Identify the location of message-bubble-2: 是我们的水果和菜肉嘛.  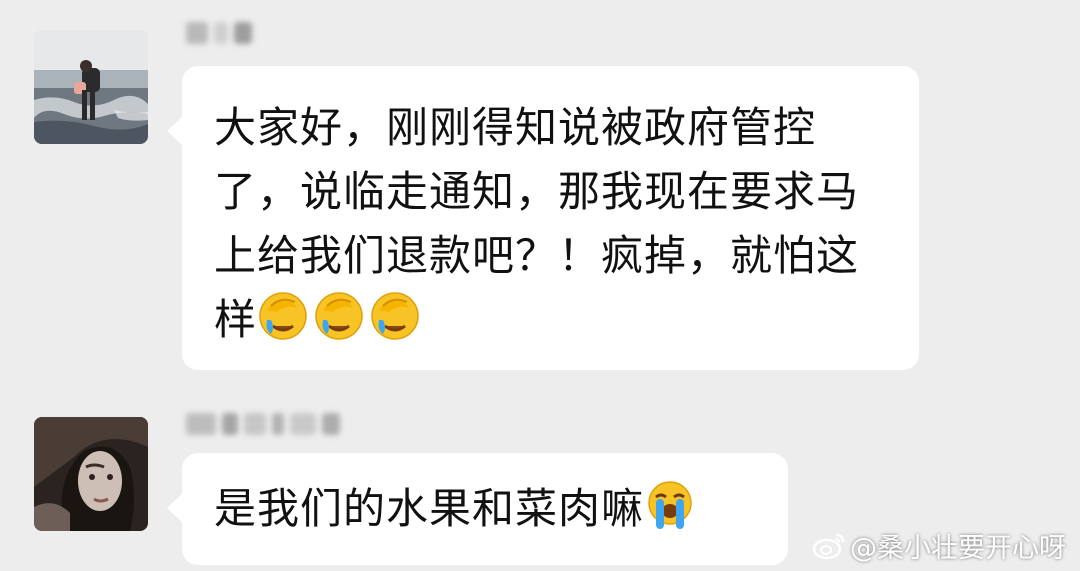
(477, 509).